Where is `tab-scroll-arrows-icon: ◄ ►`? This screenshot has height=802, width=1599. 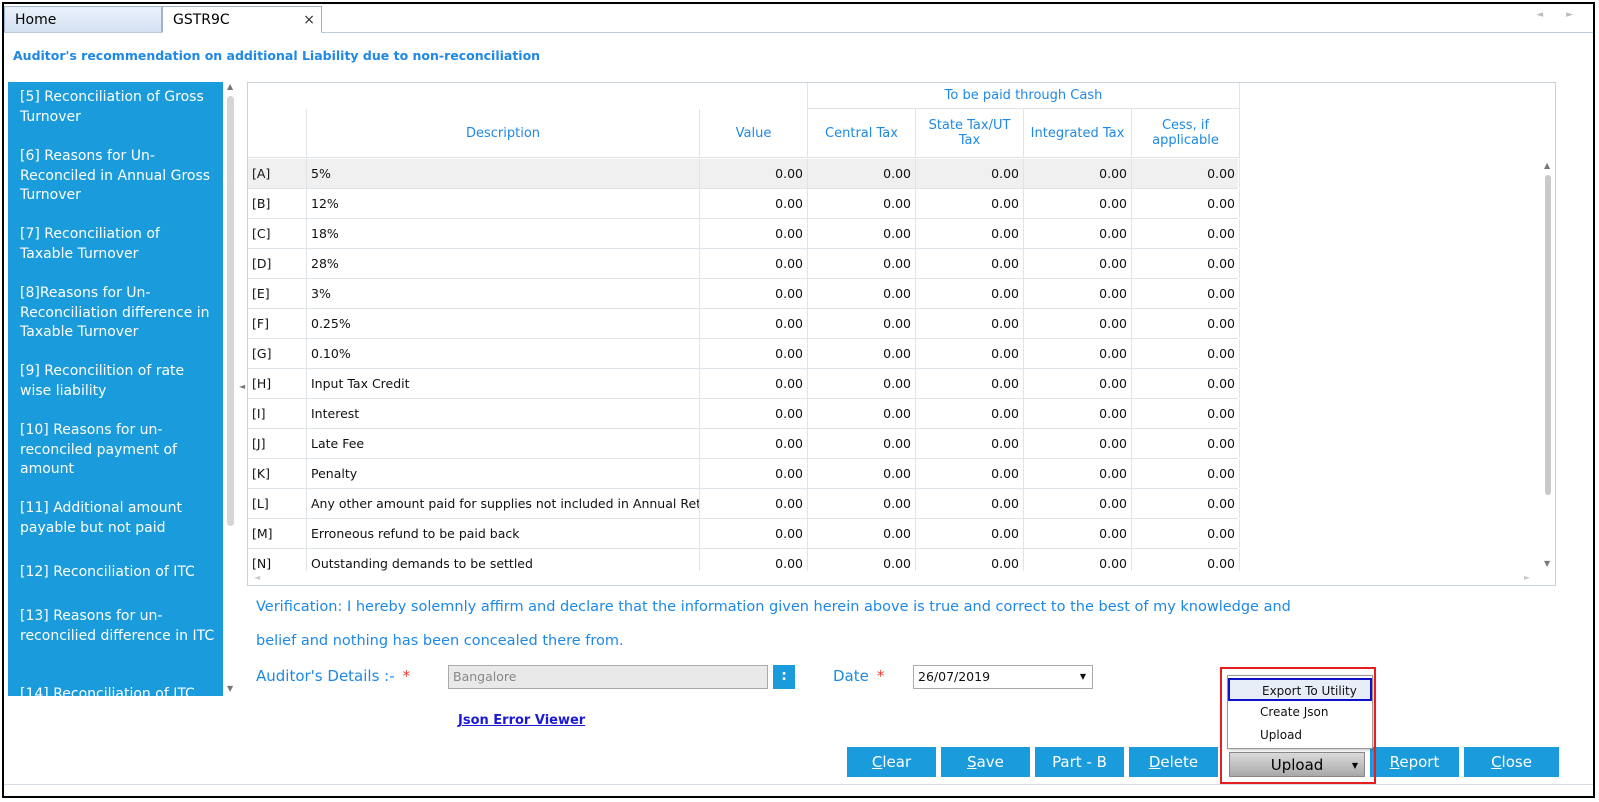
tab-scroll-arrows-icon: ◄ ► is located at coordinates (1559, 15).